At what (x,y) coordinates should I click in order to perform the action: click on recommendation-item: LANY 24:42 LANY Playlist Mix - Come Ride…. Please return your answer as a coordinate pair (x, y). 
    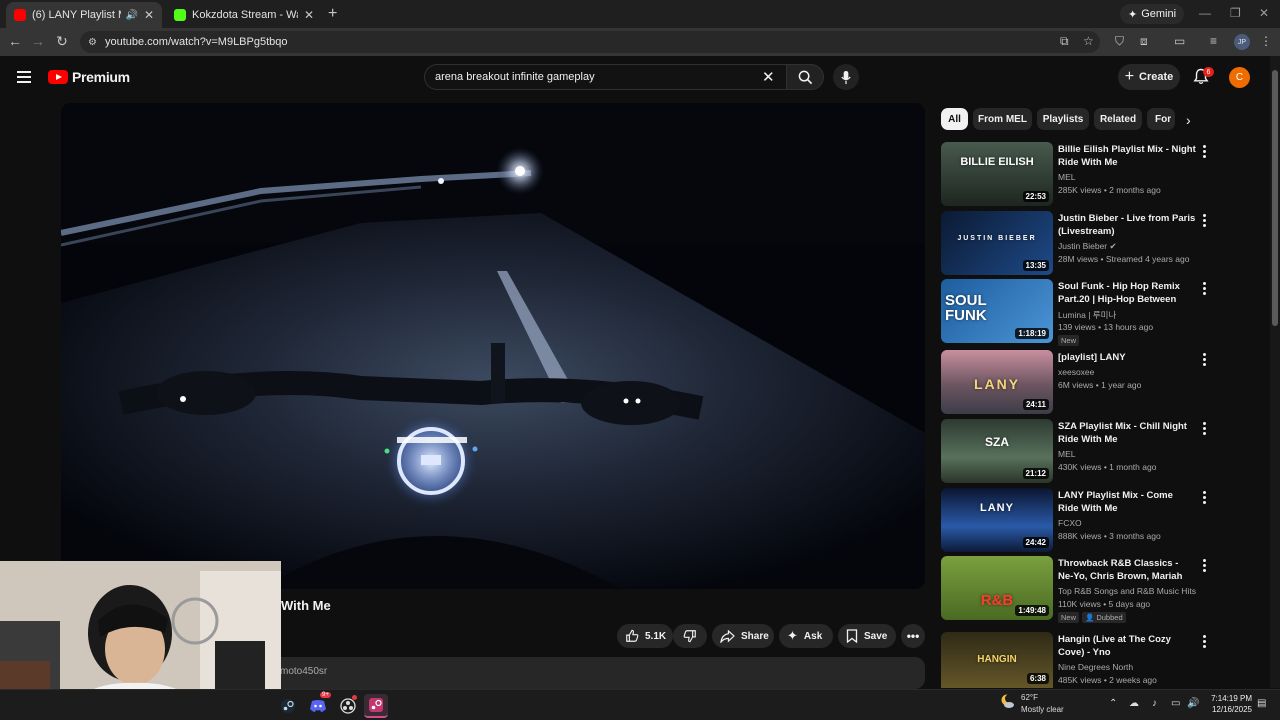
    Looking at the image, I should click on (1076, 520).